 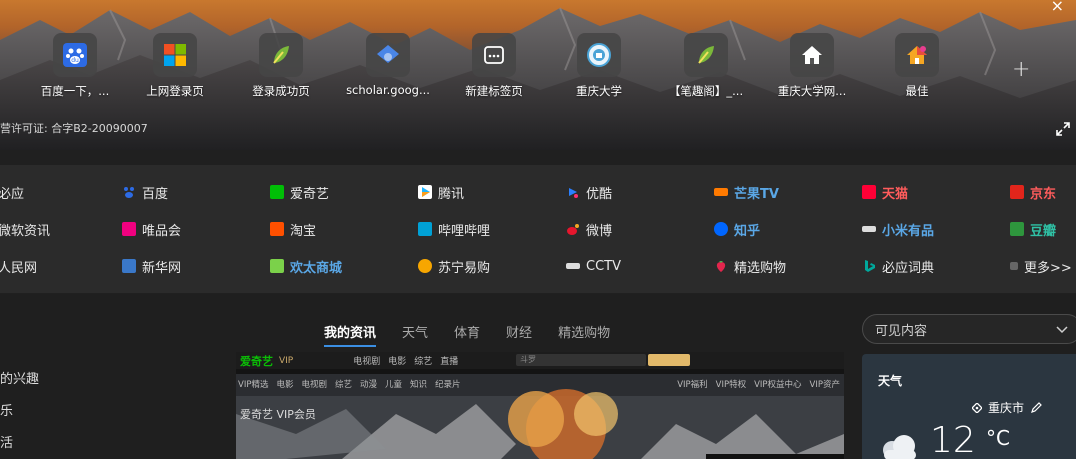 What do you see at coordinates (425, 192) in the screenshot?
I see `tencent-play-icon` at bounding box center [425, 192].